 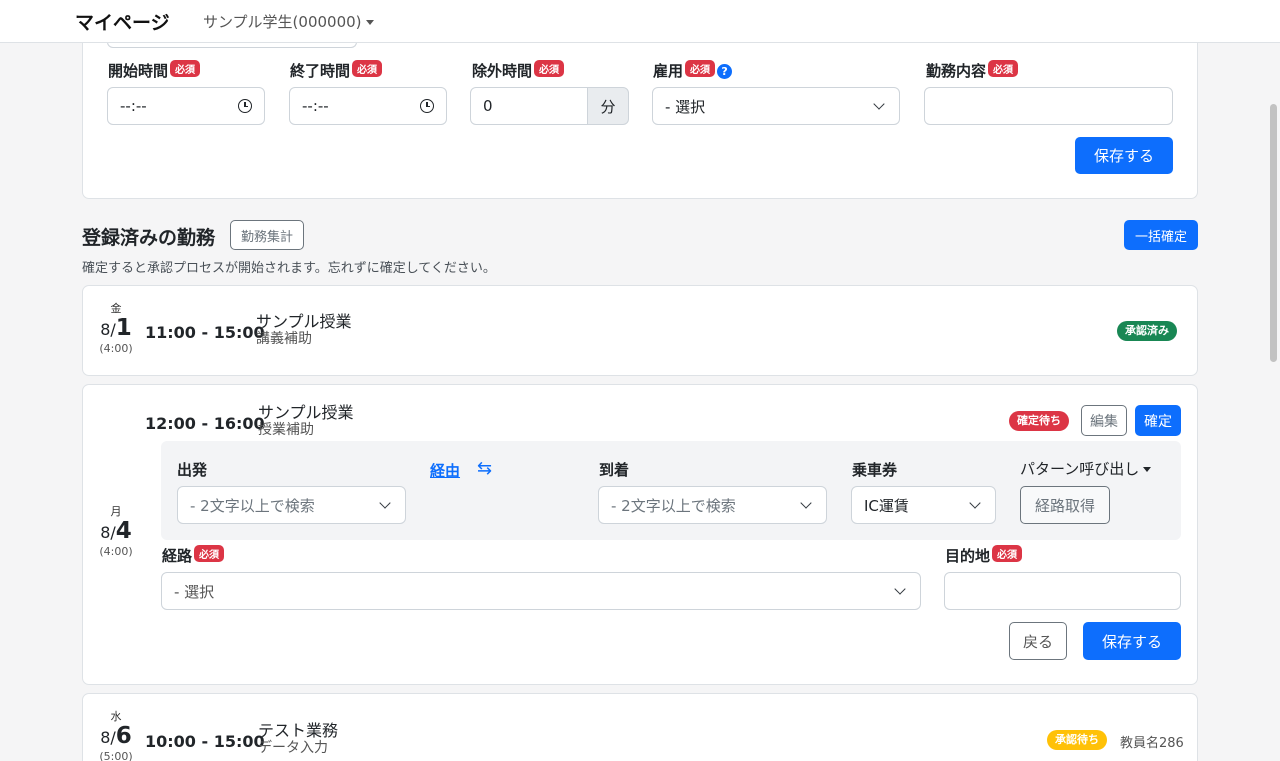 I want to click on excluded-time-label: 除外時間 必須, so click(x=518, y=70).